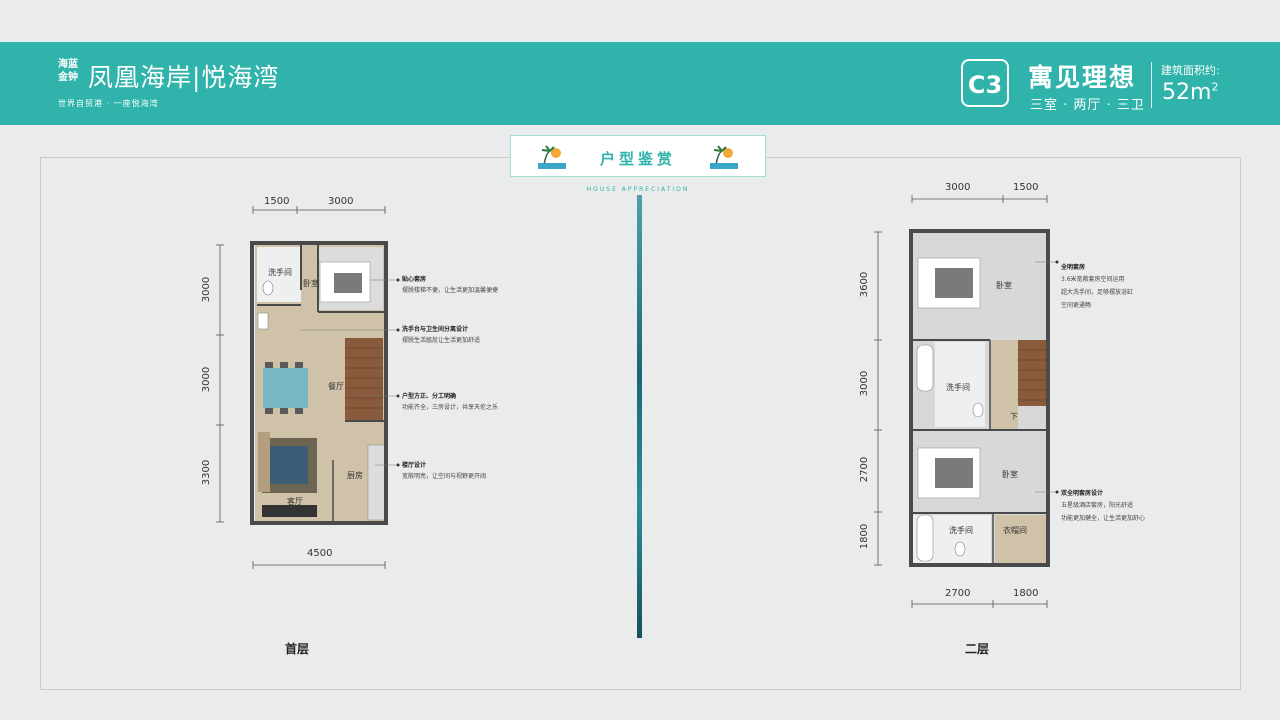 Image resolution: width=1280 pixels, height=720 pixels. I want to click on floor2-bathtub1, so click(925, 368).